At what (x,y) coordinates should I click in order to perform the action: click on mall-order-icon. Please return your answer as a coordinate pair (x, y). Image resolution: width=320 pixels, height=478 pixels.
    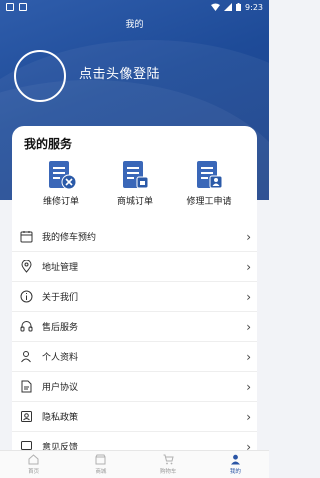
    Looking at the image, I should click on (136, 175).